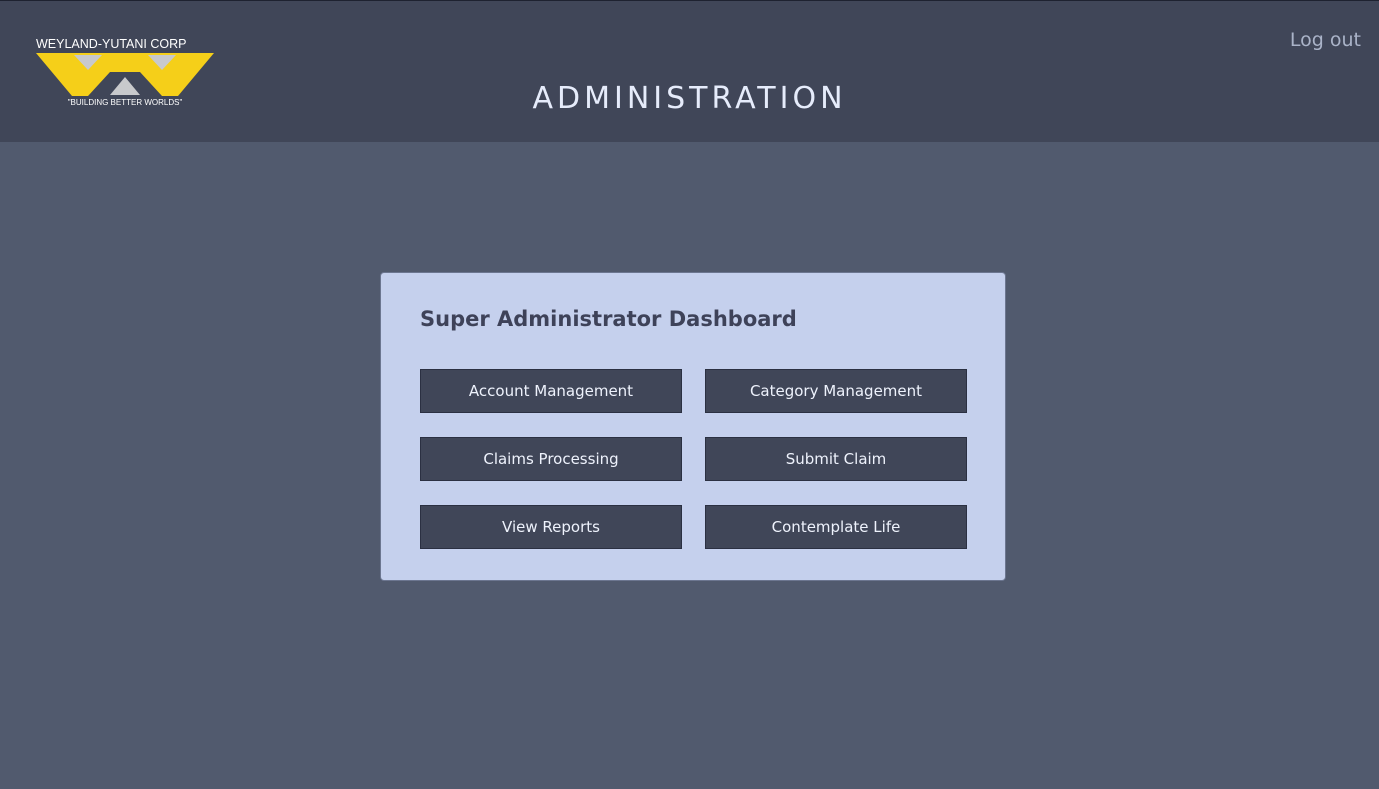  What do you see at coordinates (551, 391) in the screenshot?
I see `account-management-button: Account Management` at bounding box center [551, 391].